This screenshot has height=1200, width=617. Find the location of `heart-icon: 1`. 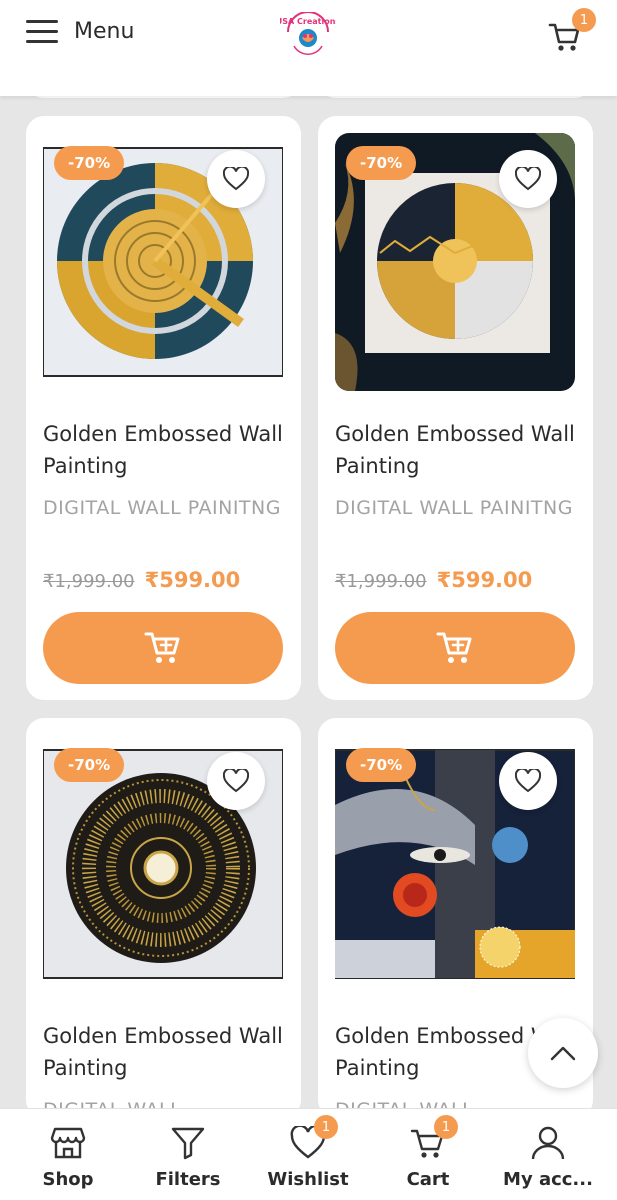

heart-icon: 1 is located at coordinates (313, 1139).